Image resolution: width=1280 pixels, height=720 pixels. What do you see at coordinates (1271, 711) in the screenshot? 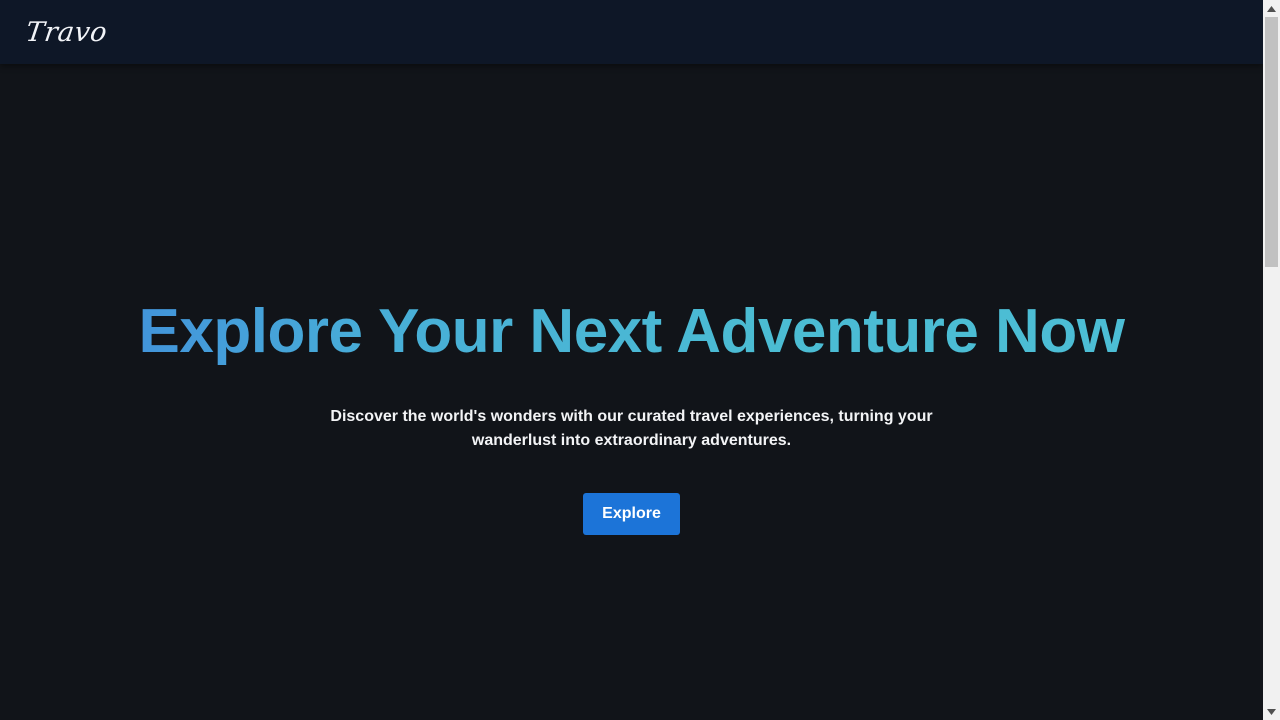
I see `scroll-down-arrow-icon` at bounding box center [1271, 711].